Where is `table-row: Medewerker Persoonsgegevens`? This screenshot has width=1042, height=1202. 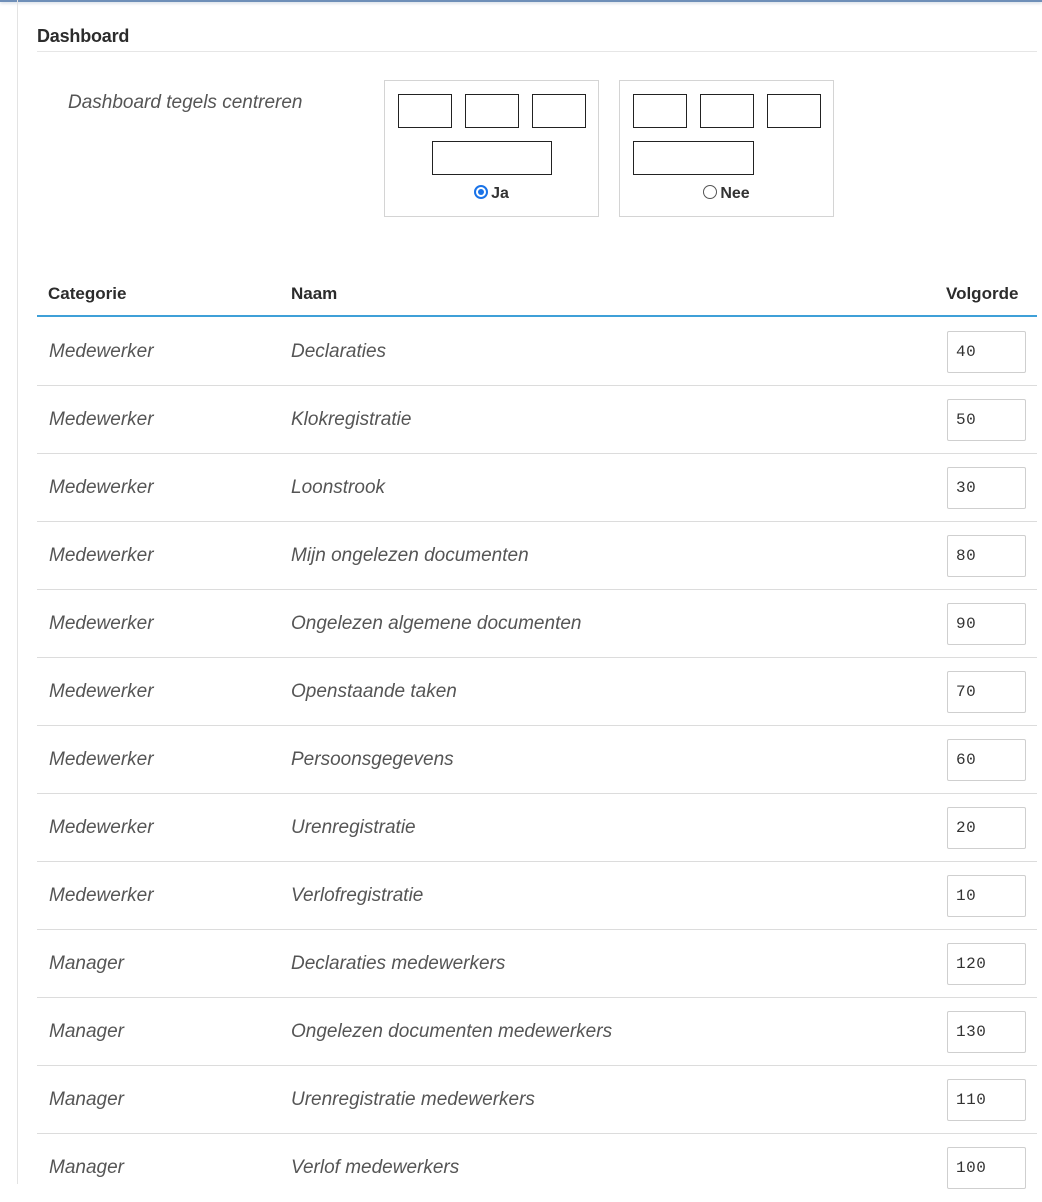 table-row: Medewerker Persoonsgegevens is located at coordinates (537, 760).